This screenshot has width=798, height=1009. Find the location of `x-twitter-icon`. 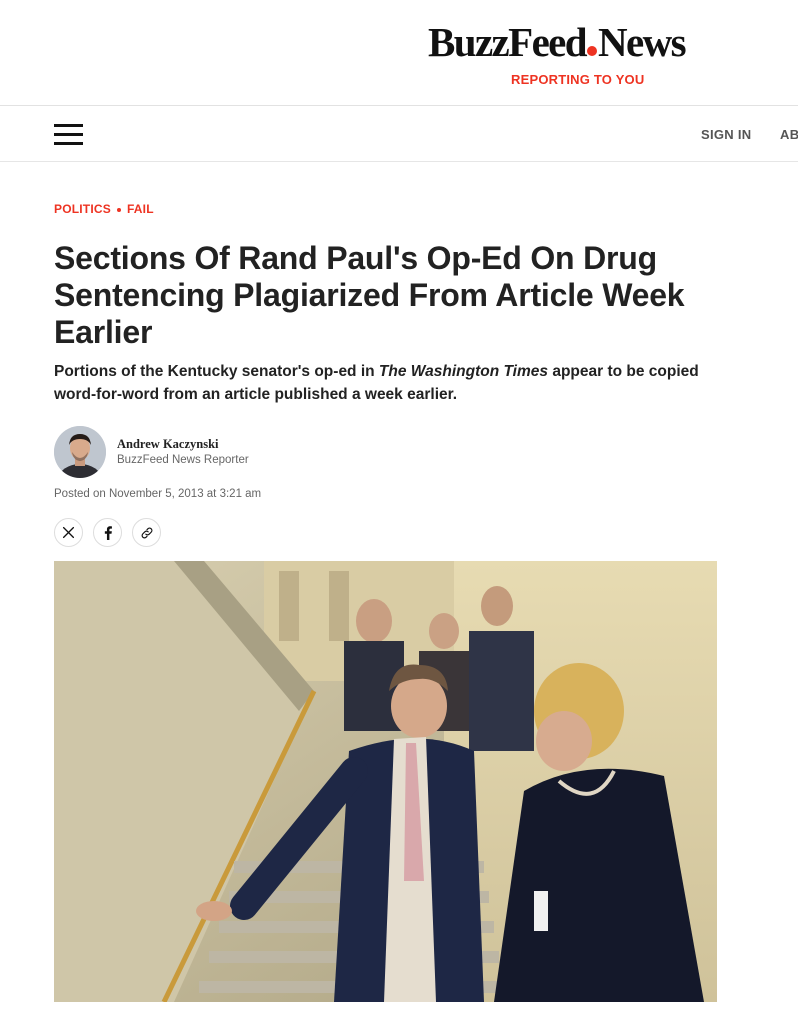

x-twitter-icon is located at coordinates (68, 532).